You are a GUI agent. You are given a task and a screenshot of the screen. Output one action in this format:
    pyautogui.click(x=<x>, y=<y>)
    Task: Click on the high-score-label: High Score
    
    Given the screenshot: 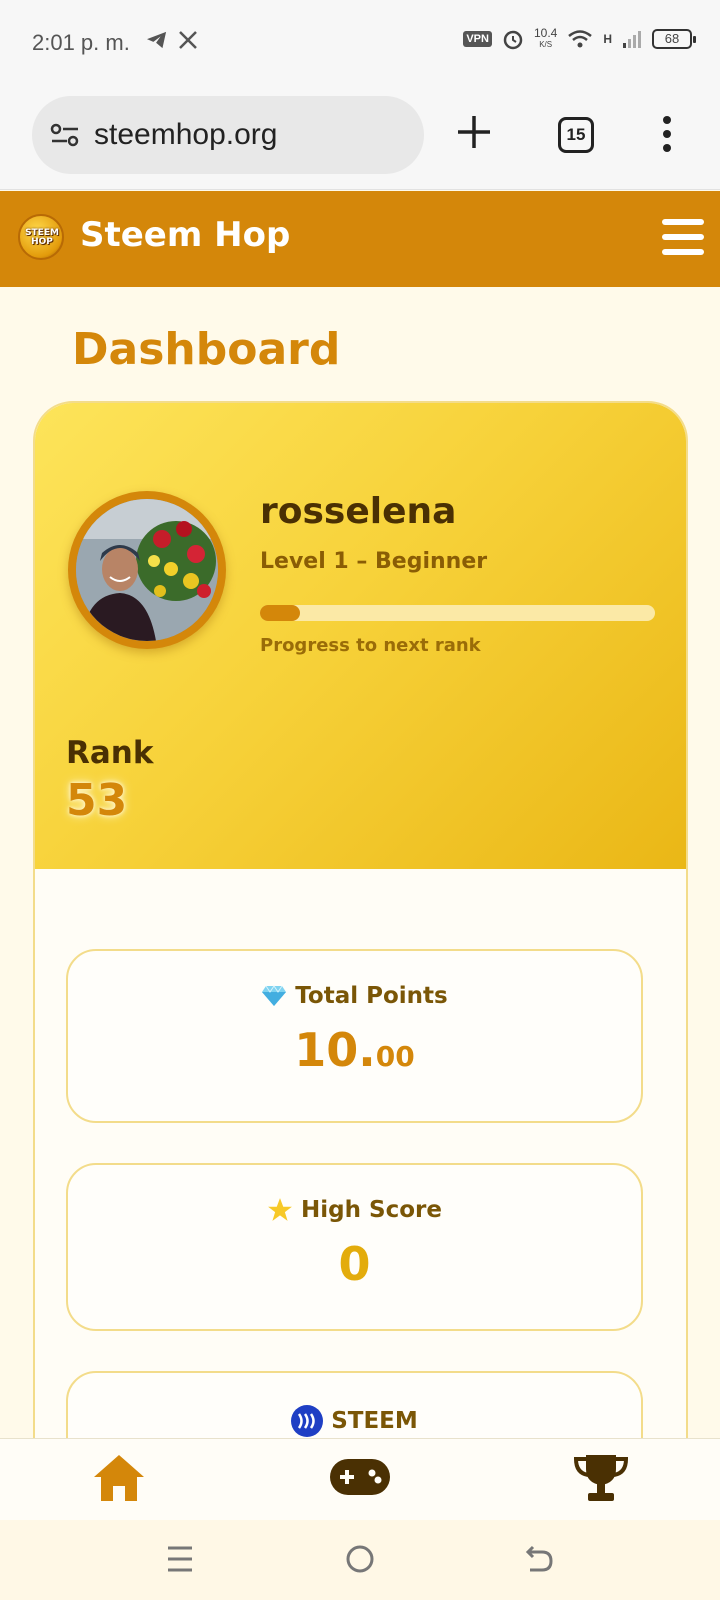 What is the action you would take?
    pyautogui.click(x=371, y=1210)
    